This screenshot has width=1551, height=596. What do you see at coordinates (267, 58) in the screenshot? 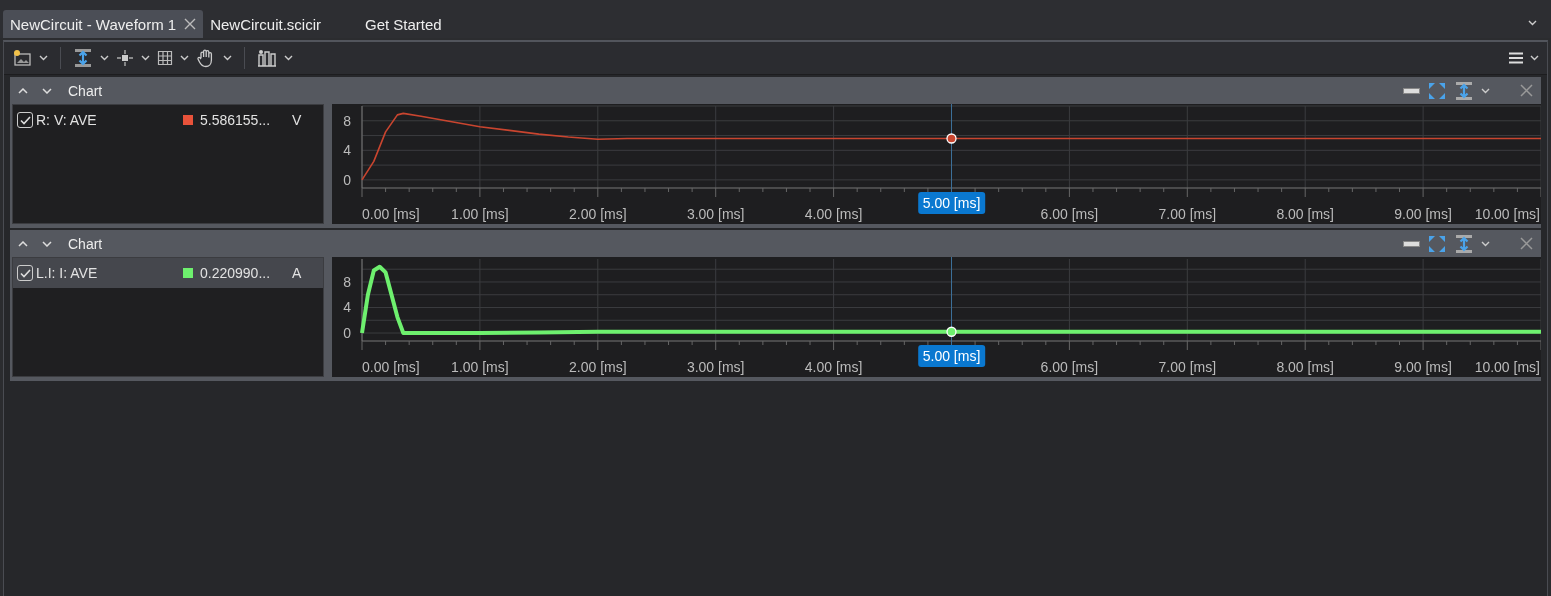
I see `bar-chart-icon` at bounding box center [267, 58].